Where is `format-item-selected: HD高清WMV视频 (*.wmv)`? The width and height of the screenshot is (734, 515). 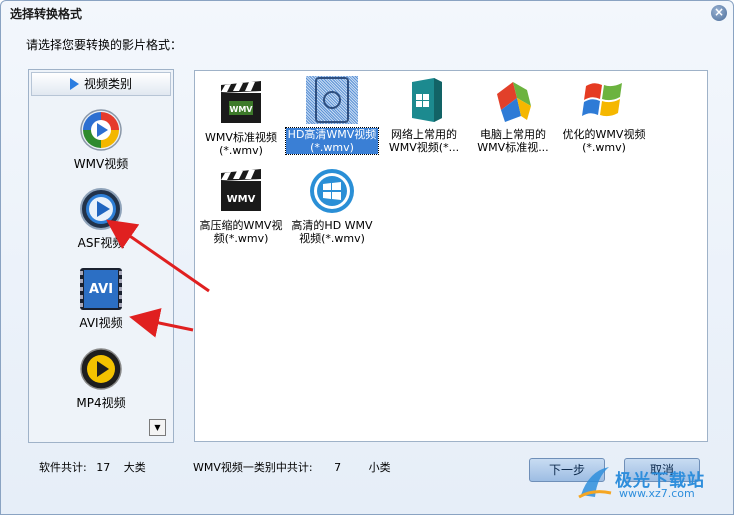 format-item-selected: HD高清WMV视频 (*.wmv) is located at coordinates (332, 115).